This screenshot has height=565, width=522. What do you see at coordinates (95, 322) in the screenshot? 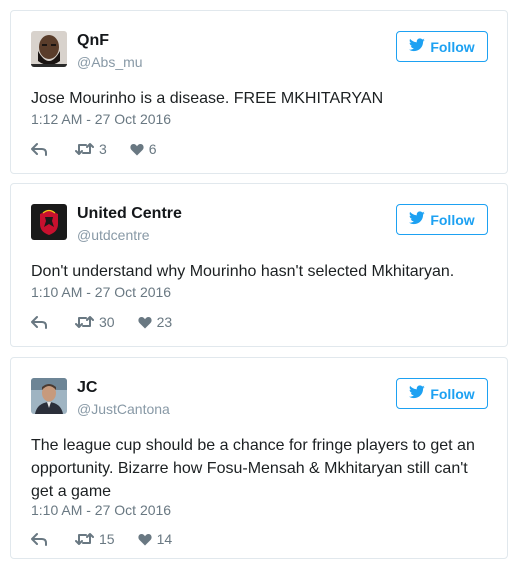
I see `retweet-button: 30` at bounding box center [95, 322].